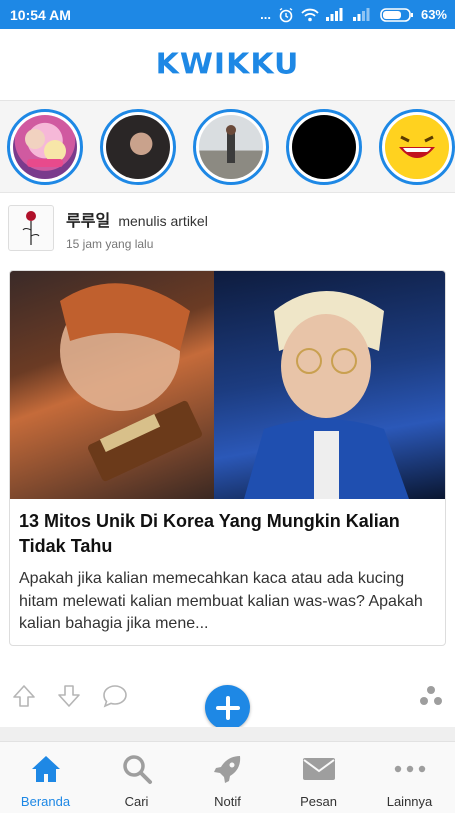  What do you see at coordinates (335, 14) in the screenshot?
I see `signal-icon` at bounding box center [335, 14].